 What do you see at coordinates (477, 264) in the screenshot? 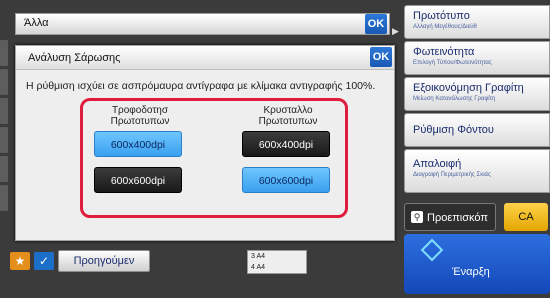
I see `start-button: Έναρξη` at bounding box center [477, 264].